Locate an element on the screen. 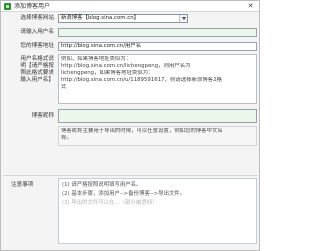 This screenshot has width=320, height=251. nickname-hint: 博客昵称主要用于导出的时候，可以任意设置，例如您的博客中文名 称。 is located at coordinates (157, 136).